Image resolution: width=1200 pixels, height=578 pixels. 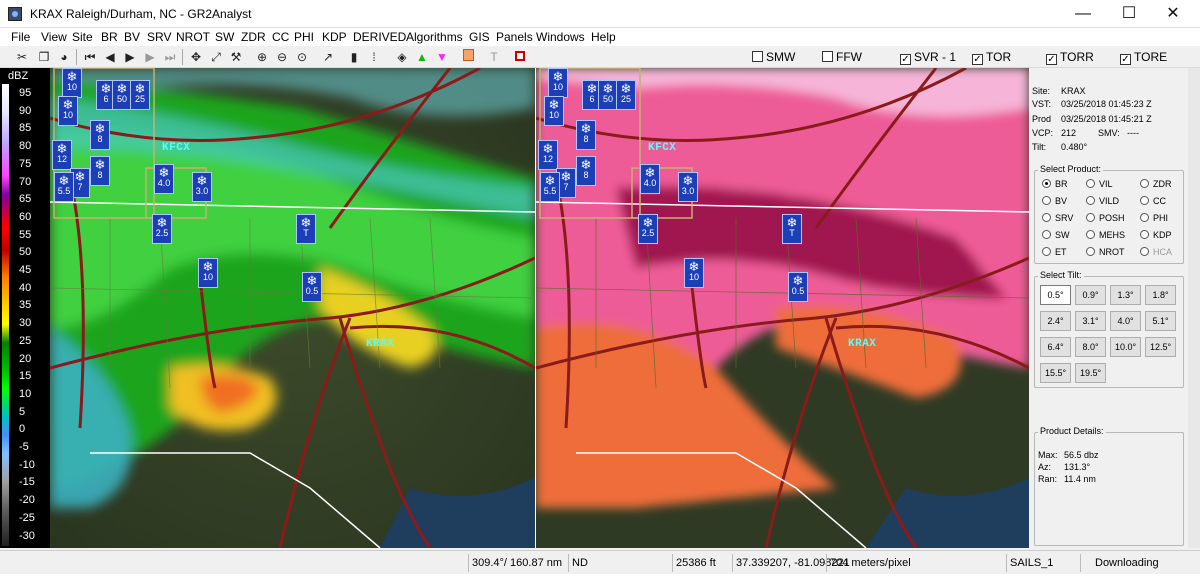 What do you see at coordinates (1125, 347) in the screenshot?
I see `tilt-button: 10.0°` at bounding box center [1125, 347].